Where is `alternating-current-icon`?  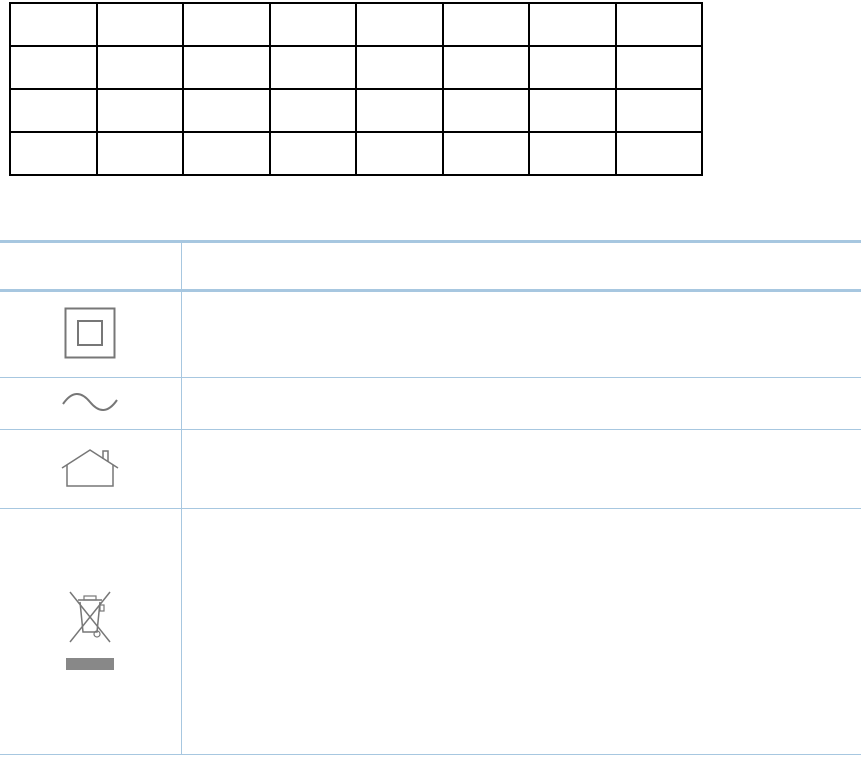
alternating-current-icon is located at coordinates (90, 402).